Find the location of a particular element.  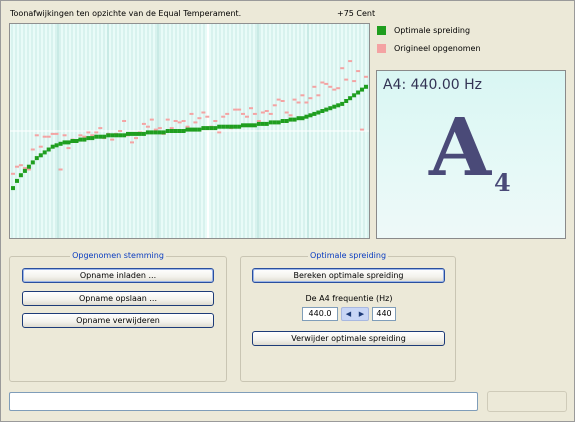

calculate-optimal-button: Bereken optimale spreiding is located at coordinates (348, 275).